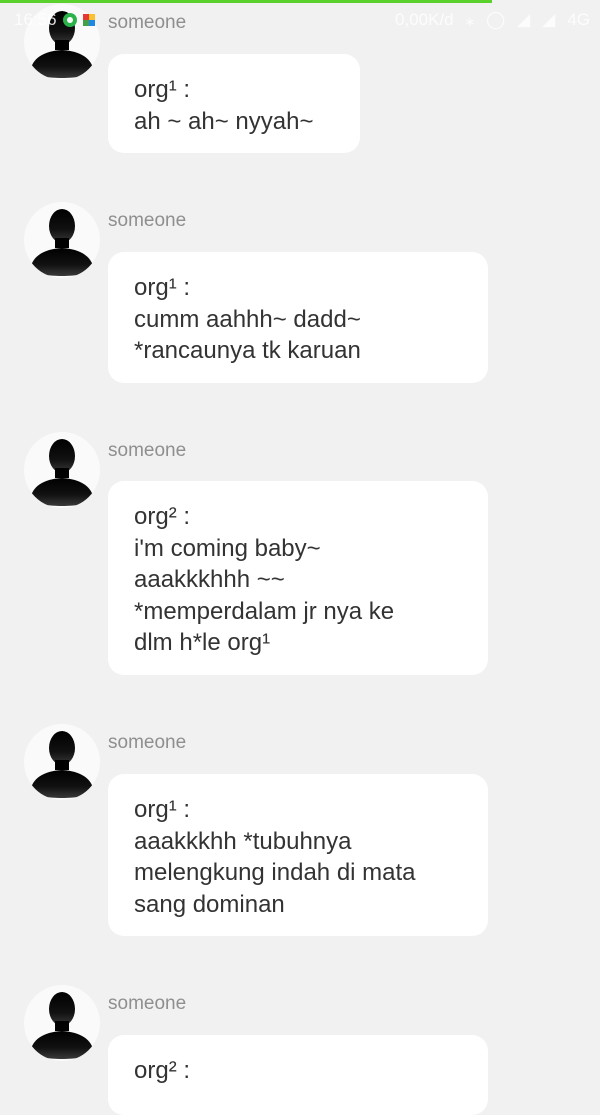 The image size is (600, 1115). Describe the element at coordinates (470, 19) in the screenshot. I see `bluetooth-icon: ⁎` at that location.